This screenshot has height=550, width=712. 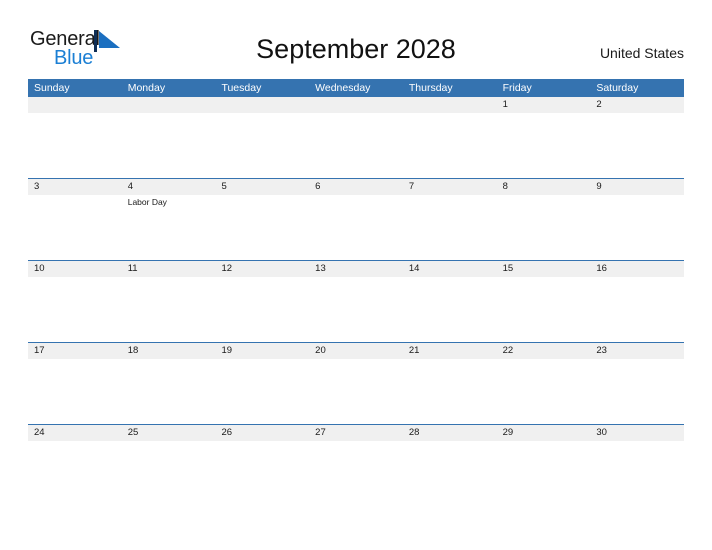 What do you see at coordinates (52, 88) in the screenshot?
I see `weekday-header-sunday: Sunday` at bounding box center [52, 88].